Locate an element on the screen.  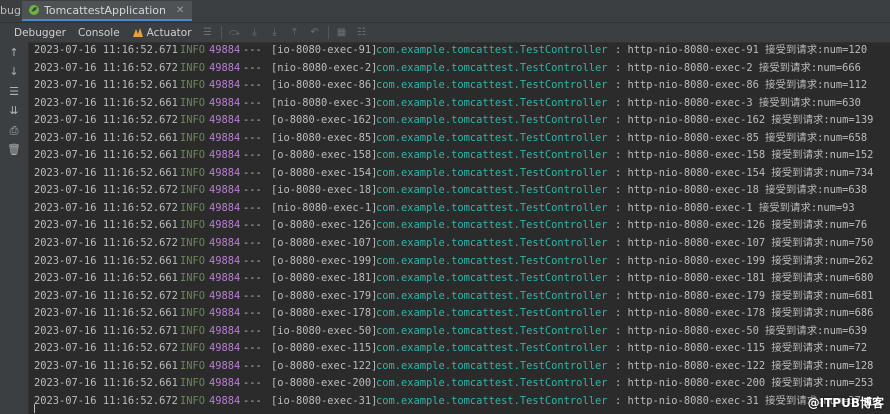
log-message: : http-nio-8080-exec-126 接受到请求:num=76 is located at coordinates (741, 225).